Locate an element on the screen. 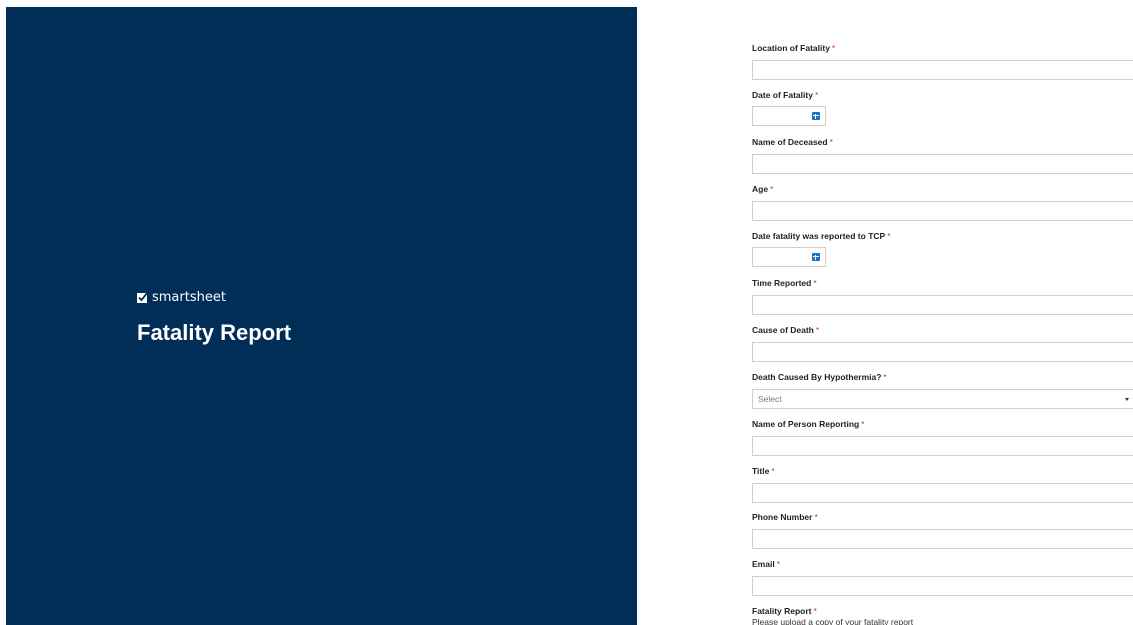 The height and width of the screenshot is (625, 1133). field-date-reported: Date fatality was reported to TCP * is located at coordinates (942, 249).